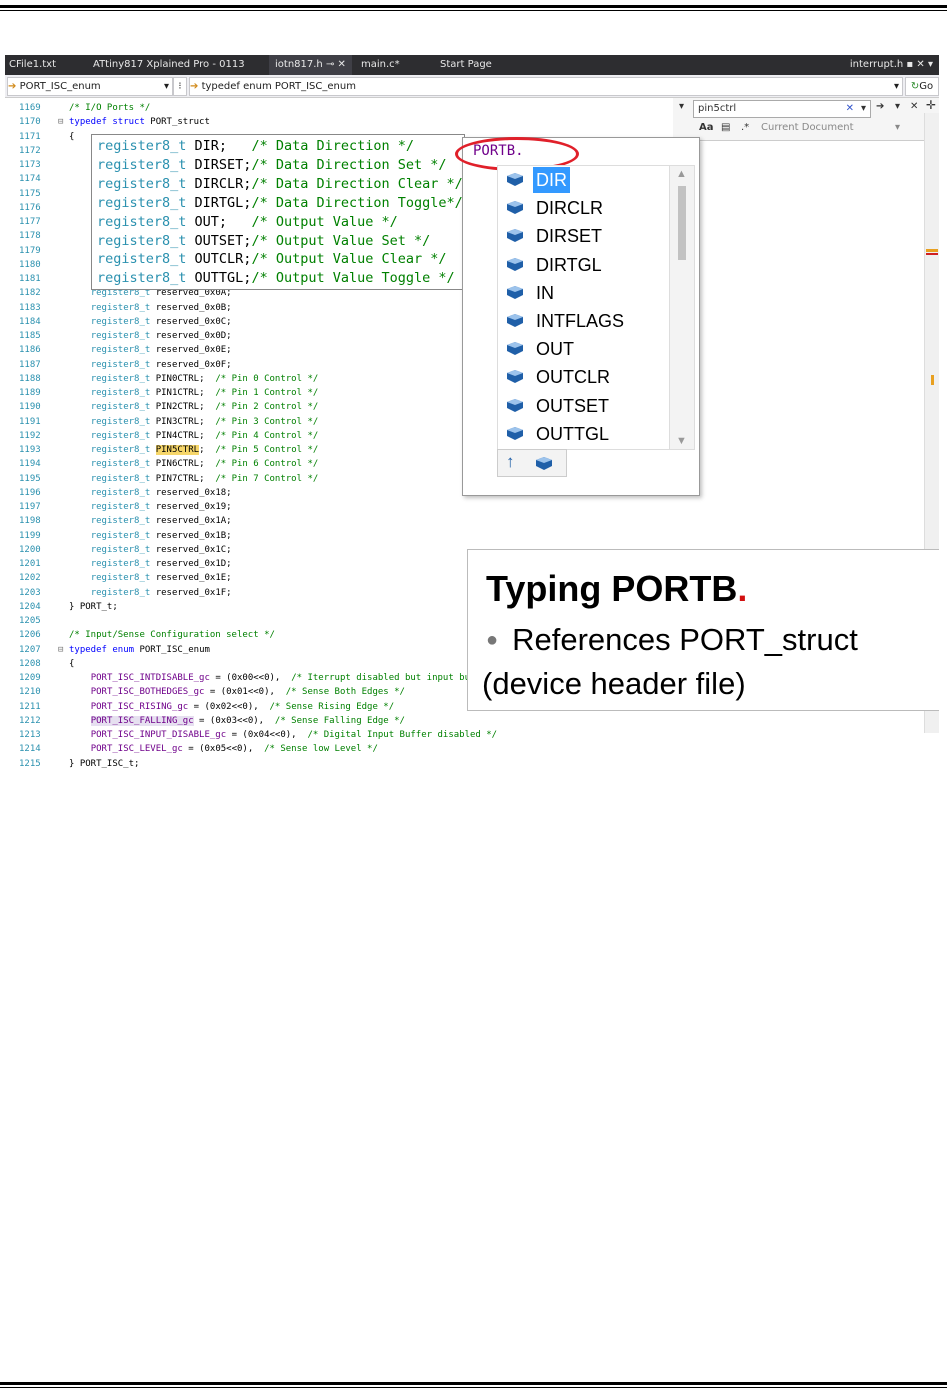  What do you see at coordinates (577, 154) in the screenshot?
I see `autocomplete-header: PORTB.` at bounding box center [577, 154].